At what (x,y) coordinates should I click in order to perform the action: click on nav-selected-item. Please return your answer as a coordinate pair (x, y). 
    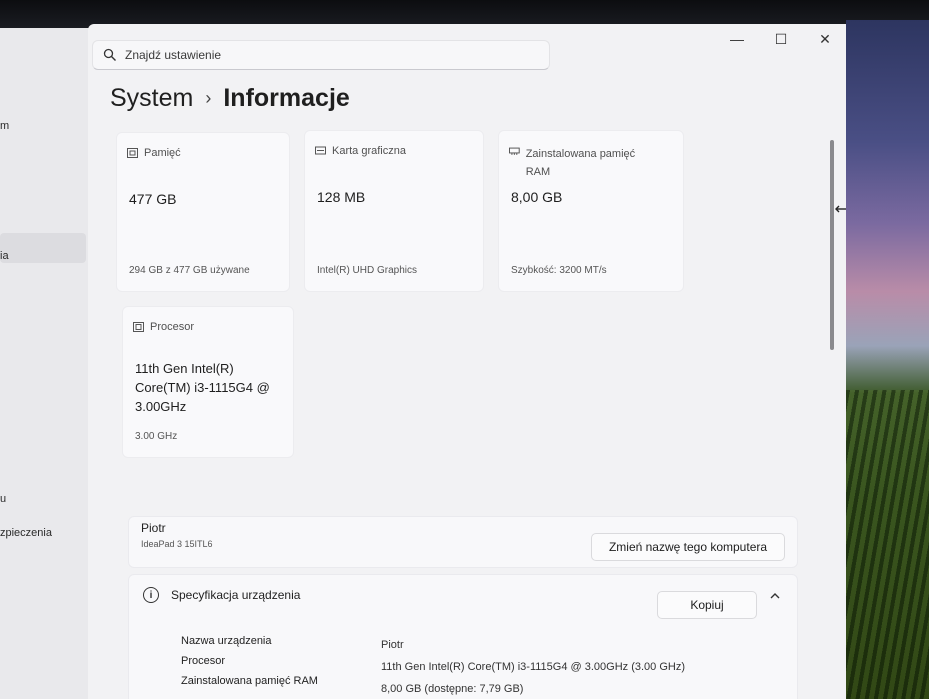
    Looking at the image, I should click on (43, 248).